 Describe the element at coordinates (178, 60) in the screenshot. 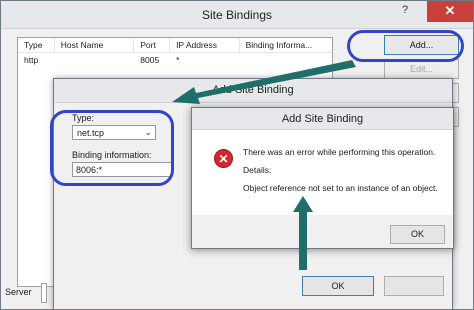

I see `cell-ip: *` at that location.